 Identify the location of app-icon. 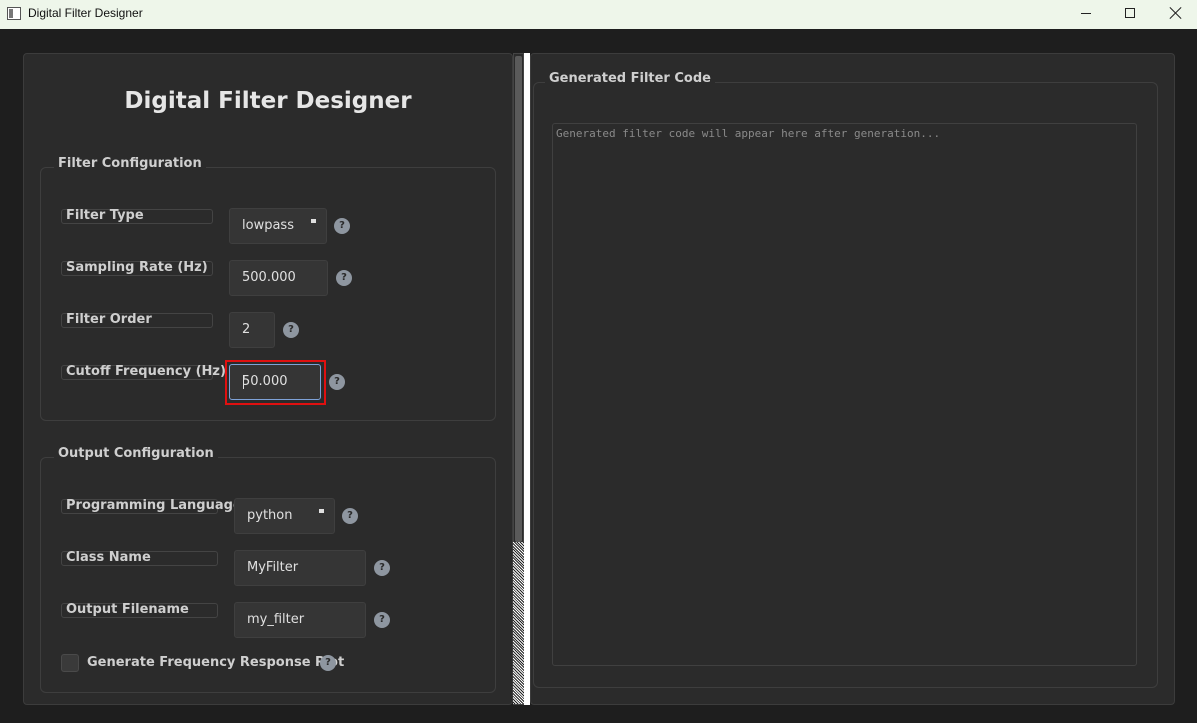
(14, 13).